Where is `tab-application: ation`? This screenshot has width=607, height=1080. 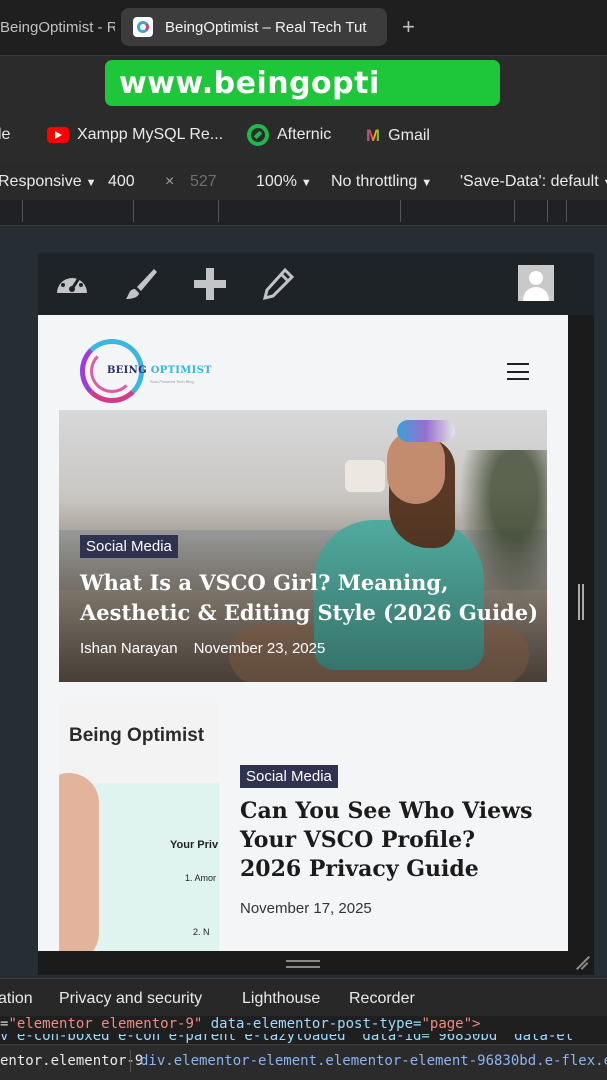
tab-application: ation is located at coordinates (16, 999).